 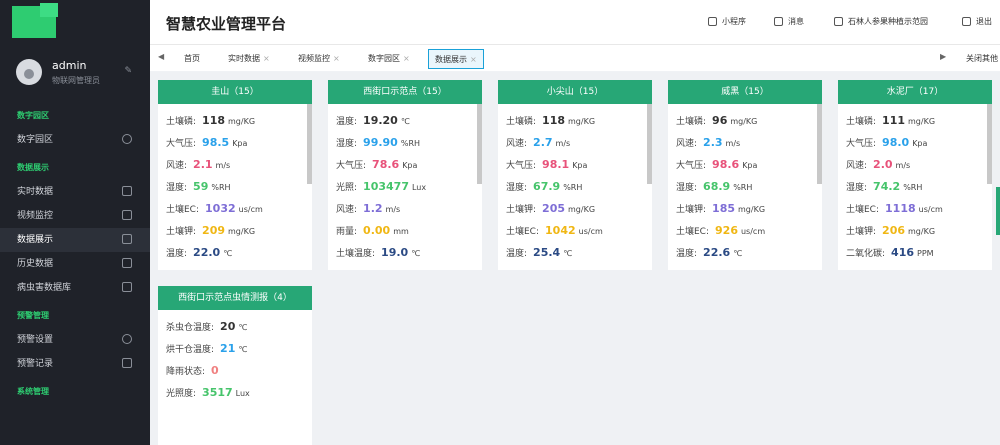 What do you see at coordinates (687, 254) in the screenshot?
I see `reading-label: 温度:` at bounding box center [687, 254].